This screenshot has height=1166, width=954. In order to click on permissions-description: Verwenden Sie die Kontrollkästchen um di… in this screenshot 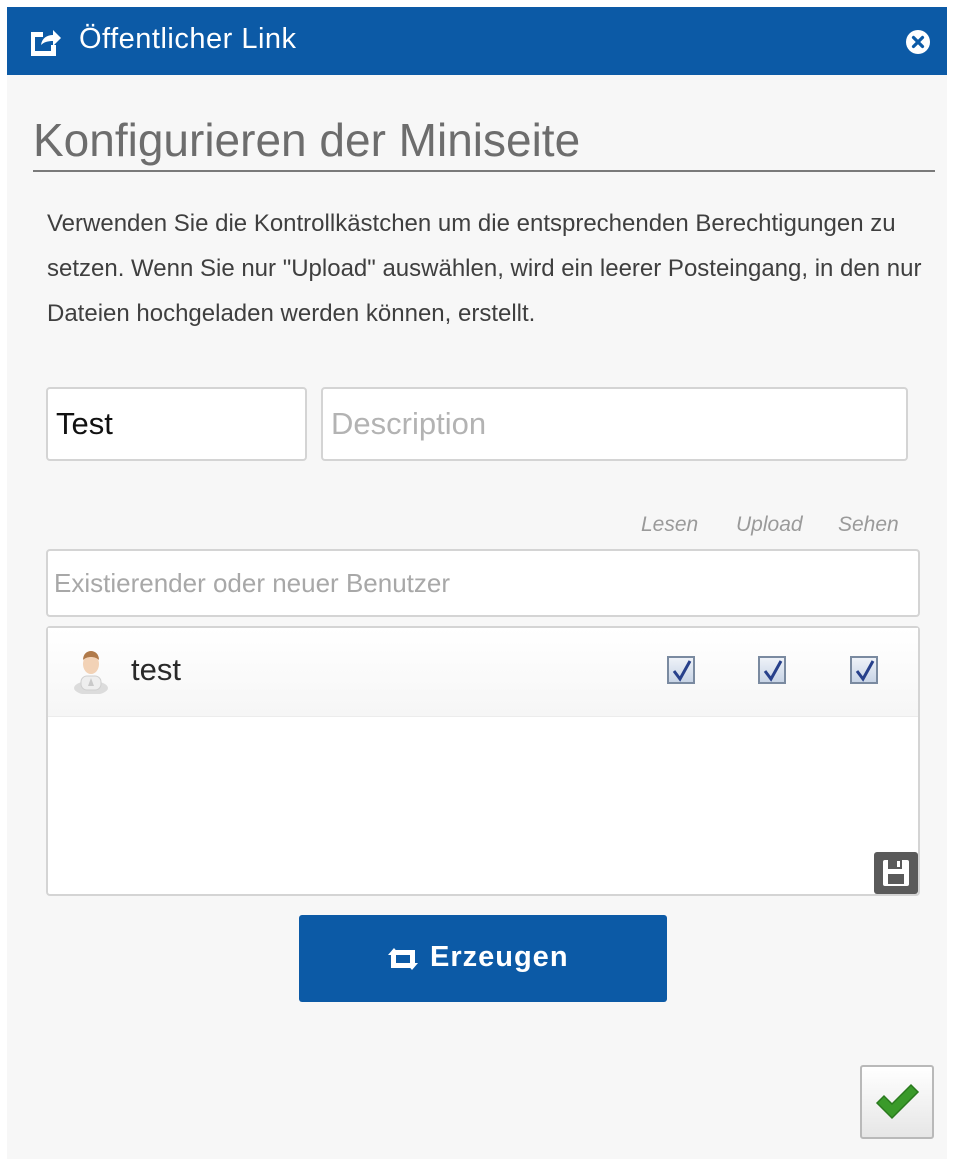, I will do `click(484, 268)`.